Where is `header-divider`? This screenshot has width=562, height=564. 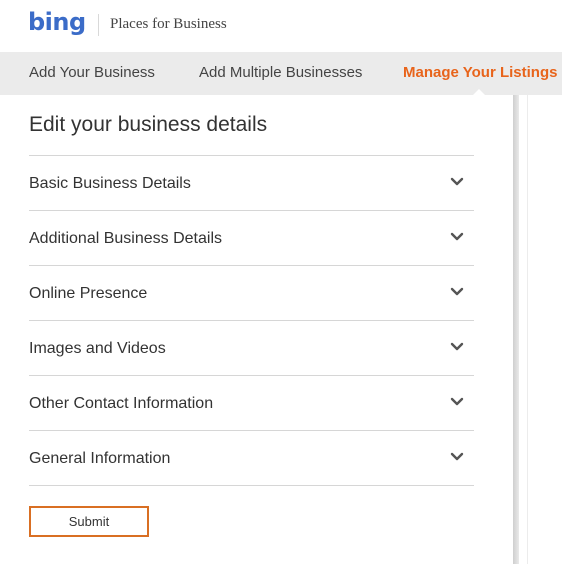
header-divider is located at coordinates (98, 25).